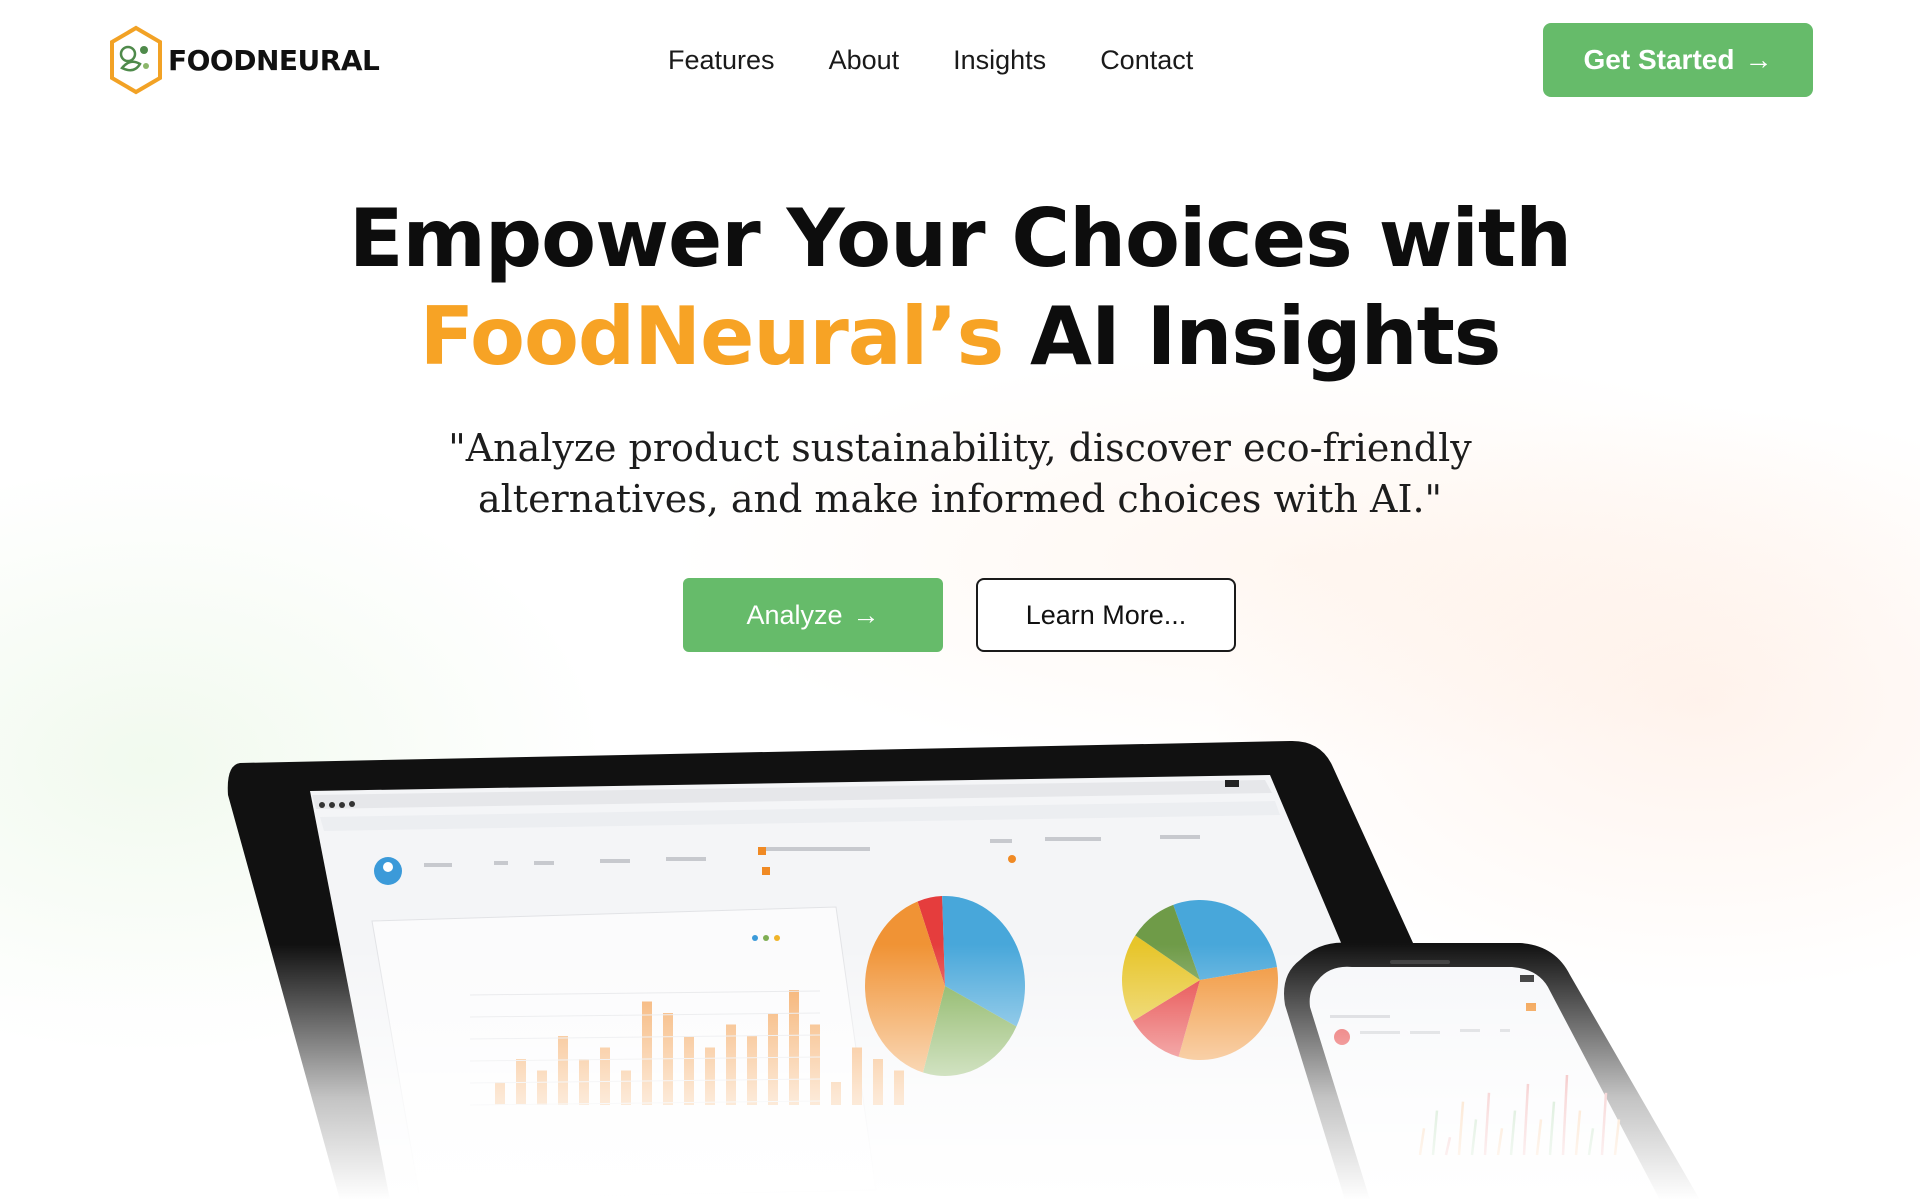 The height and width of the screenshot is (1200, 1920). What do you see at coordinates (1252, 336) in the screenshot?
I see `hero-heading-rest: AI Insights` at bounding box center [1252, 336].